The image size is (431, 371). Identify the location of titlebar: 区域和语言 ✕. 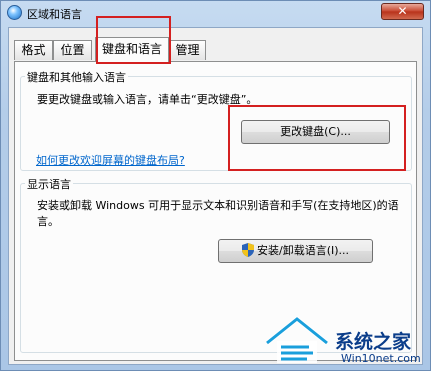
(215, 13).